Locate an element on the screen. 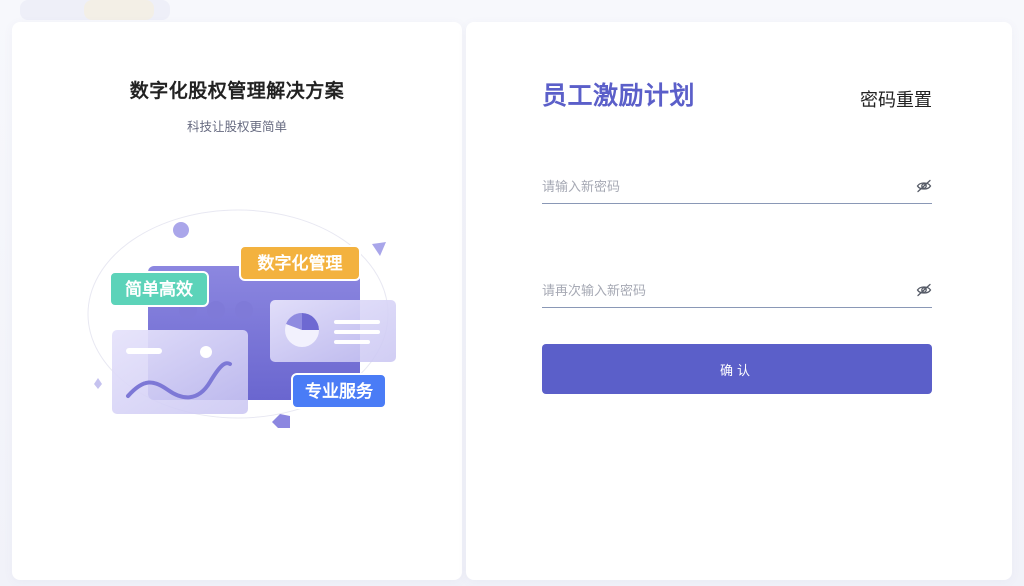 This screenshot has height=586, width=1024. brand-illustration: 简单高效 数字化管理 专业服务 is located at coordinates (241, 318).